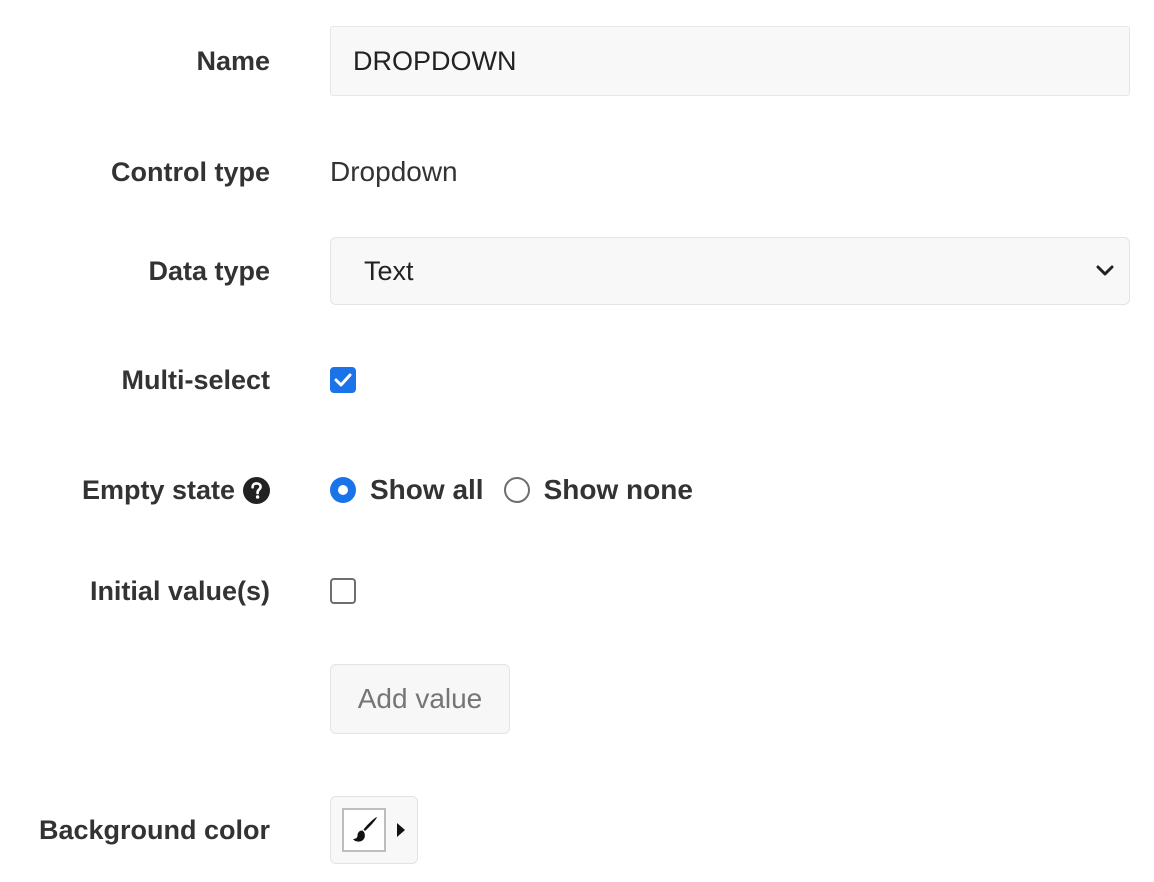 This screenshot has width=1154, height=882. Describe the element at coordinates (577, 591) in the screenshot. I see `initial-values-row: Initial value(s)` at that location.